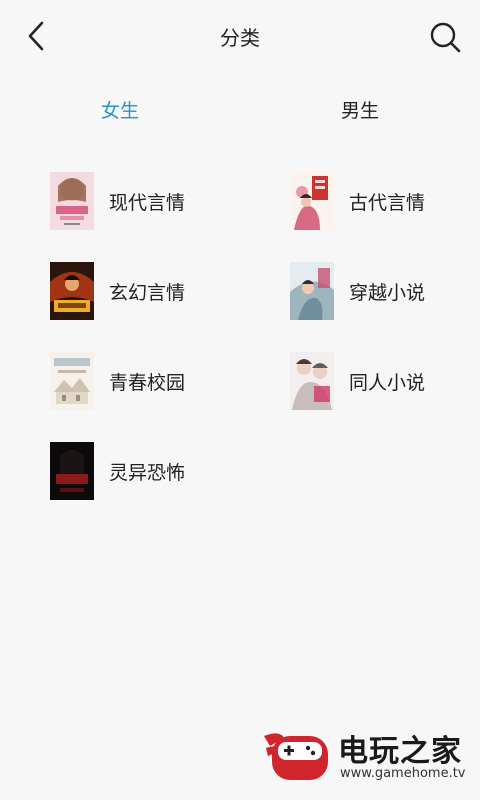  I want to click on site-watermark: 电玩之家 www.gamehome.tv, so click(365, 756).